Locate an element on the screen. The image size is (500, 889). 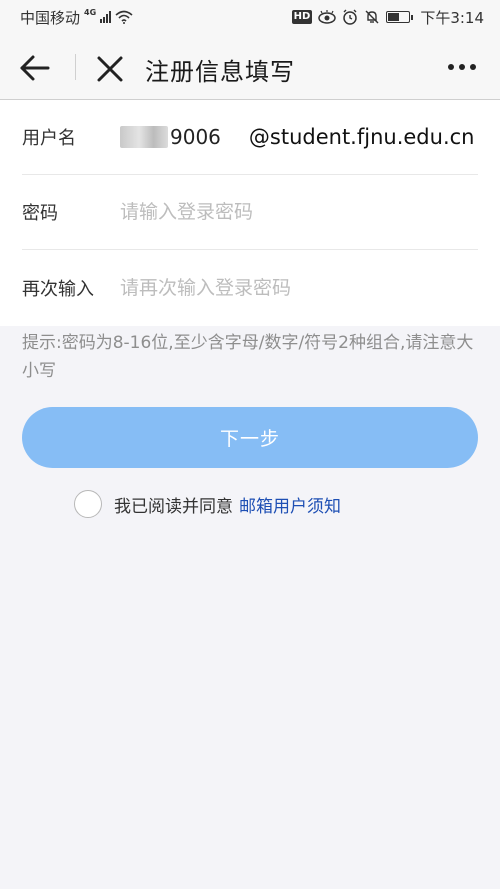
email-domain-suffix: @student.fjnu.edu.cn is located at coordinates (361, 137).